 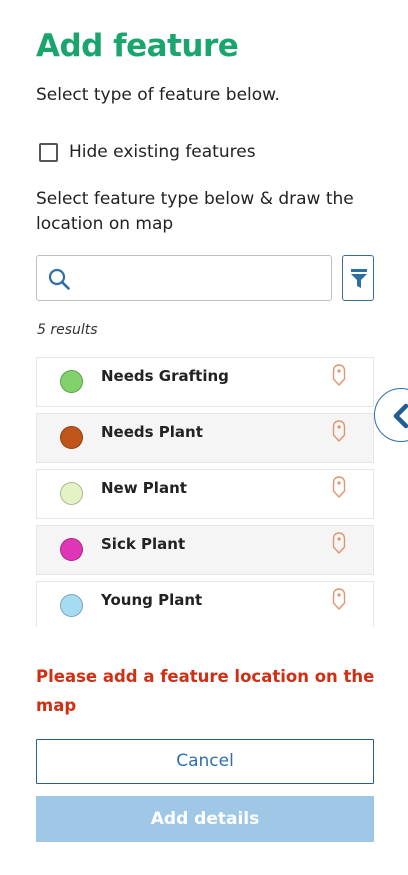 What do you see at coordinates (143, 544) in the screenshot?
I see `feature-item-label: Sick Plant` at bounding box center [143, 544].